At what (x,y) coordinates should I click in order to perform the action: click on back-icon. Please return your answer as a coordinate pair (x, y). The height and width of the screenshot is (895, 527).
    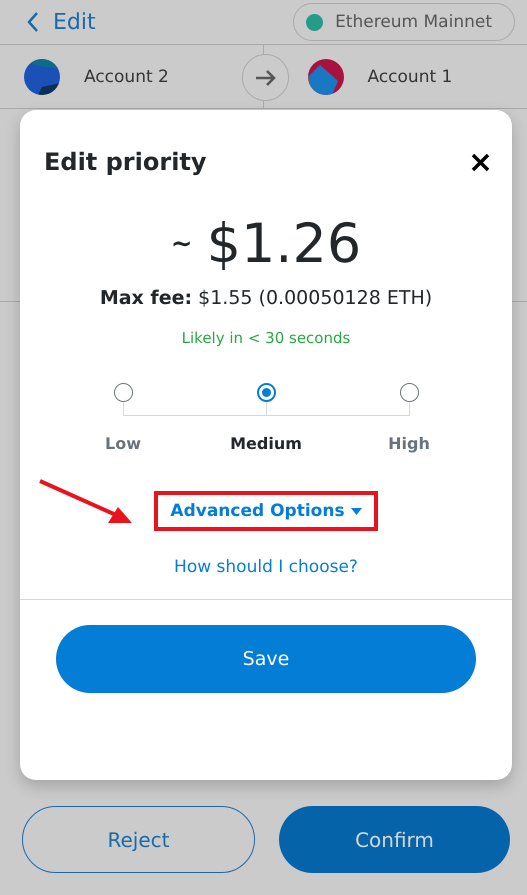
    Looking at the image, I should click on (32, 22).